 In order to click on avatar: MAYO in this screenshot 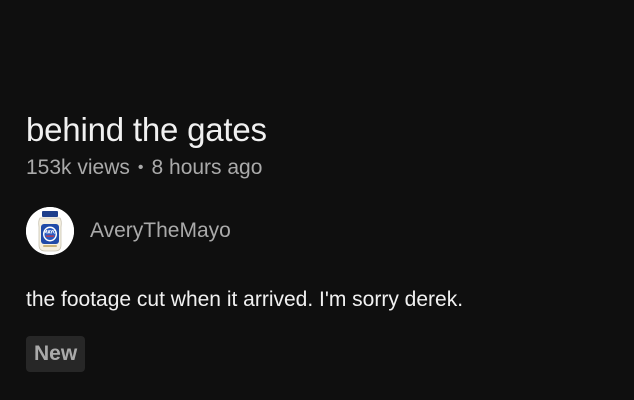, I will do `click(50, 231)`.